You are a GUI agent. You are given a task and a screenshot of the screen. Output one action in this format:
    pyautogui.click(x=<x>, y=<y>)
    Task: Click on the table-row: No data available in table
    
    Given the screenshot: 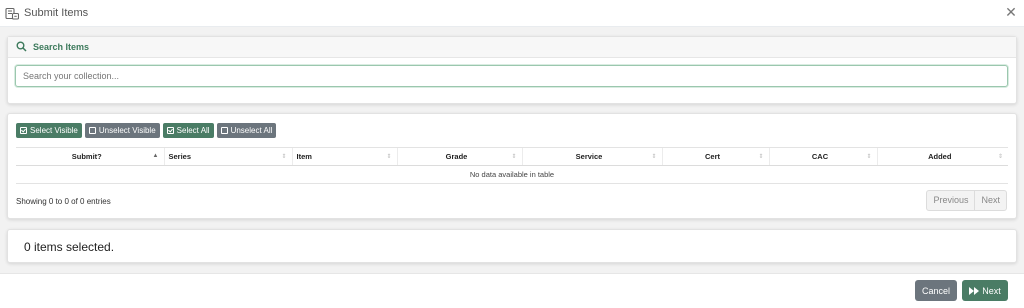 What is the action you would take?
    pyautogui.click(x=512, y=174)
    